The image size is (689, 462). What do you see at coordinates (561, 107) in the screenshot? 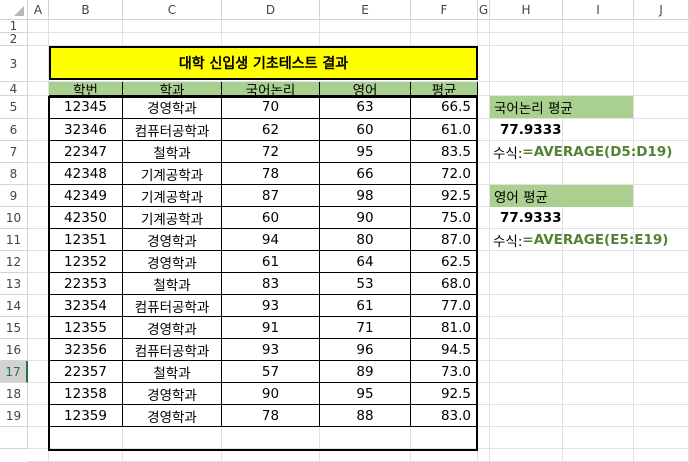
I see `korean-average-label: 국어논리 평균` at bounding box center [561, 107].